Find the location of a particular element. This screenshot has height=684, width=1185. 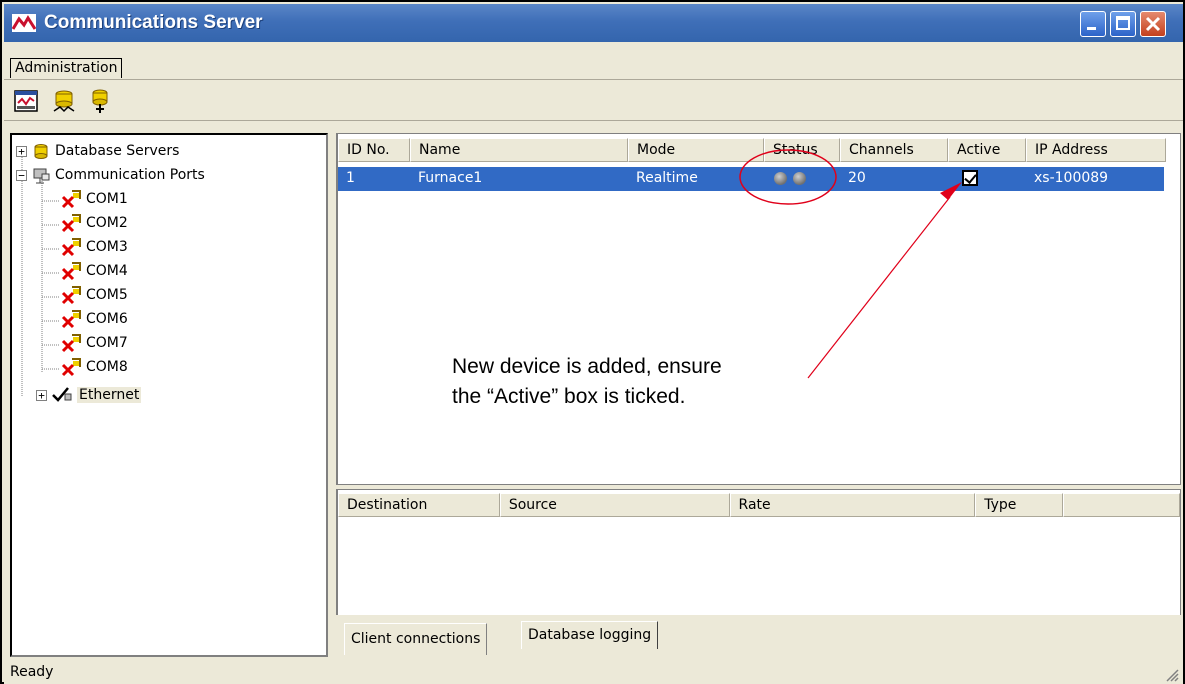

close-button is located at coordinates (1153, 24).